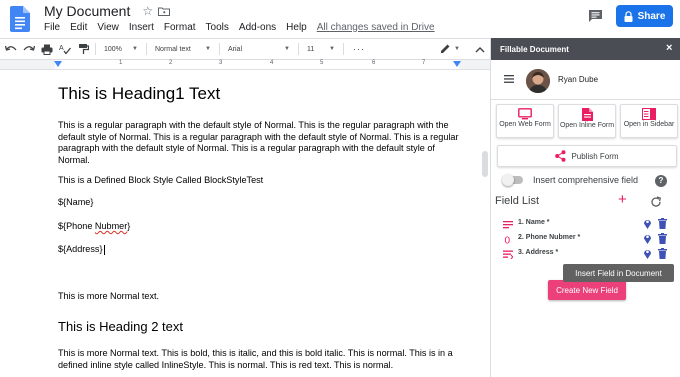  I want to click on title-row: My Document ☆, so click(107, 11).